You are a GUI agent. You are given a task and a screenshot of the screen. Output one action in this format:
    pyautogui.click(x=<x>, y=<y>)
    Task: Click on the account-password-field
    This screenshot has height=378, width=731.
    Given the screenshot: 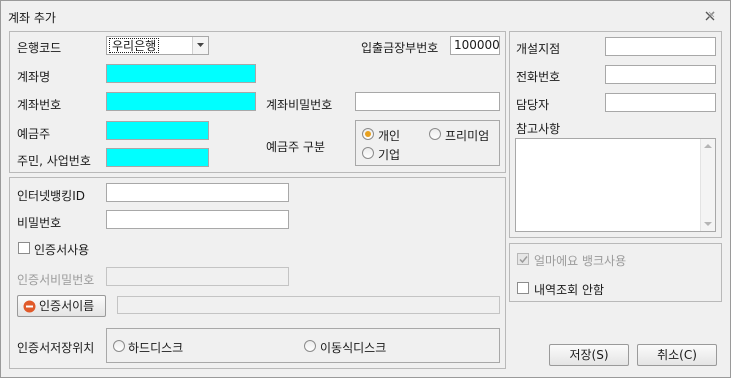 What is the action you would take?
    pyautogui.click(x=427, y=101)
    